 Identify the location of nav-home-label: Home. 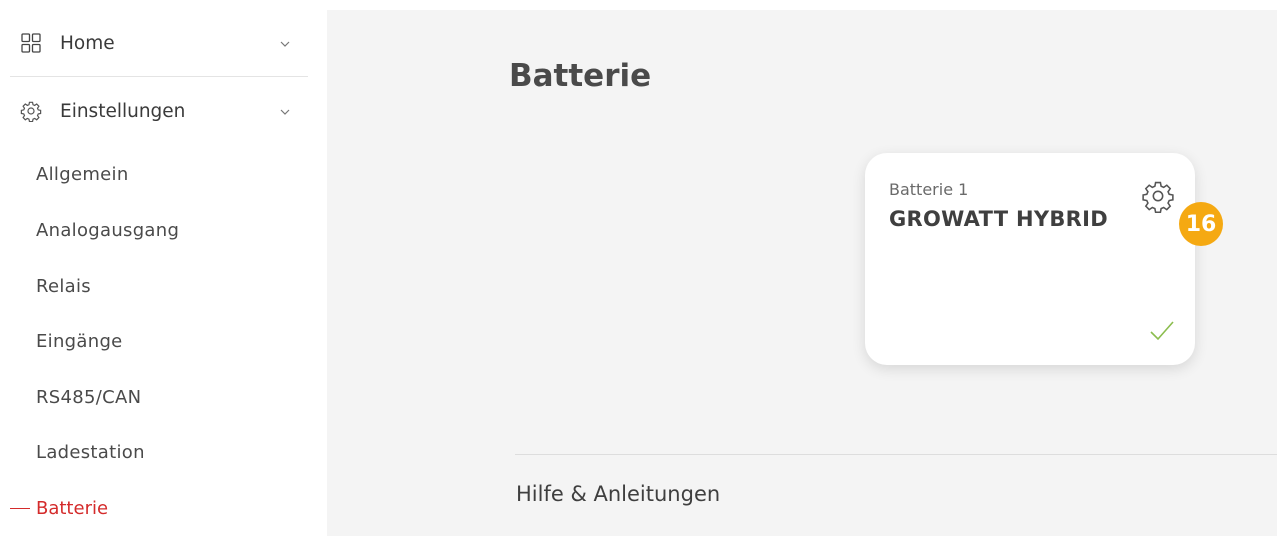
(87, 43).